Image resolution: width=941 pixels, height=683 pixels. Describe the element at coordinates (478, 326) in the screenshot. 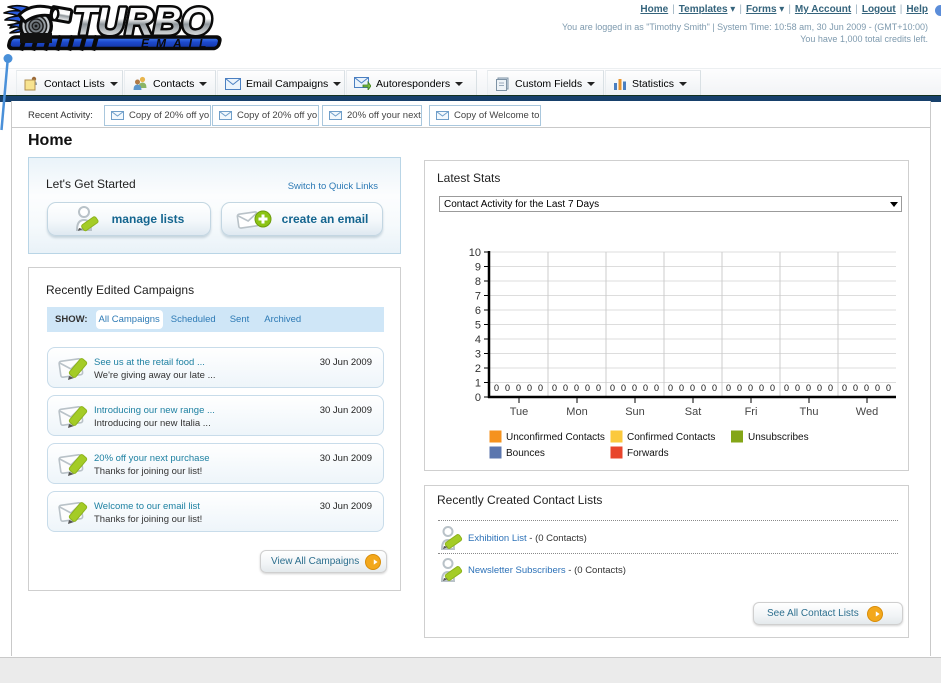

I see `svg-text: 5` at that location.